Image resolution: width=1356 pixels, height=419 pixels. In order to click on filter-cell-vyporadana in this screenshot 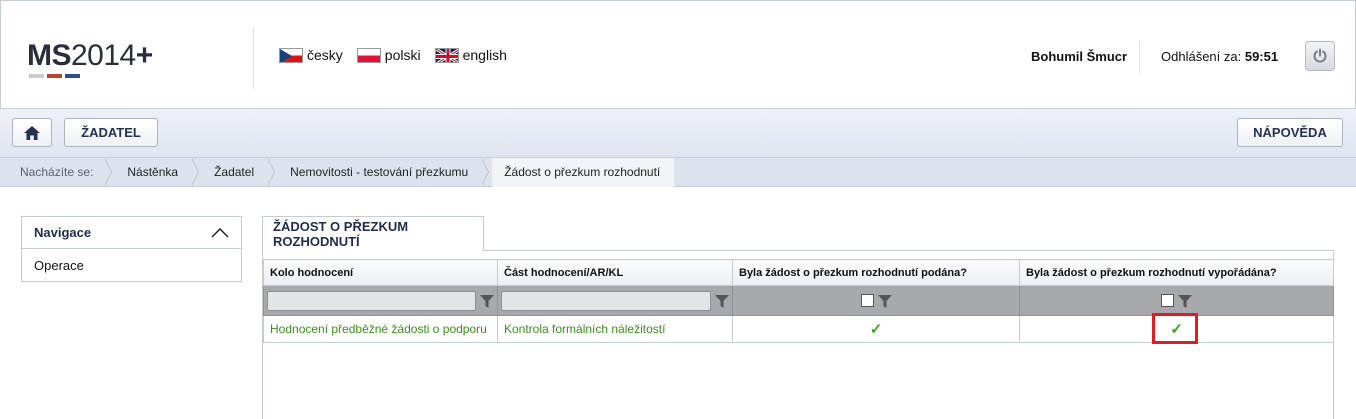, I will do `click(1176, 300)`.